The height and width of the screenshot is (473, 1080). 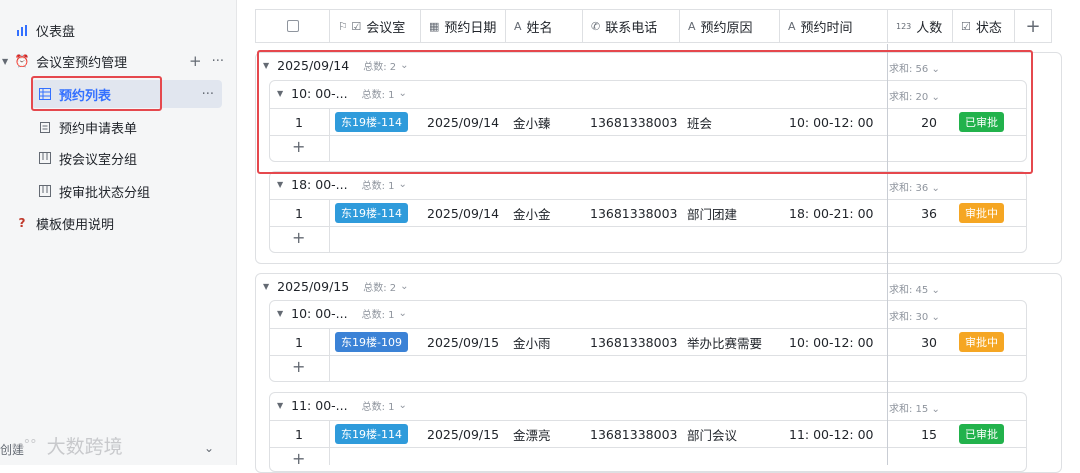 I want to click on sidebar-item-meeting-management: ▼ ⏰ 会议室预约管理 + ···, so click(x=113, y=61).